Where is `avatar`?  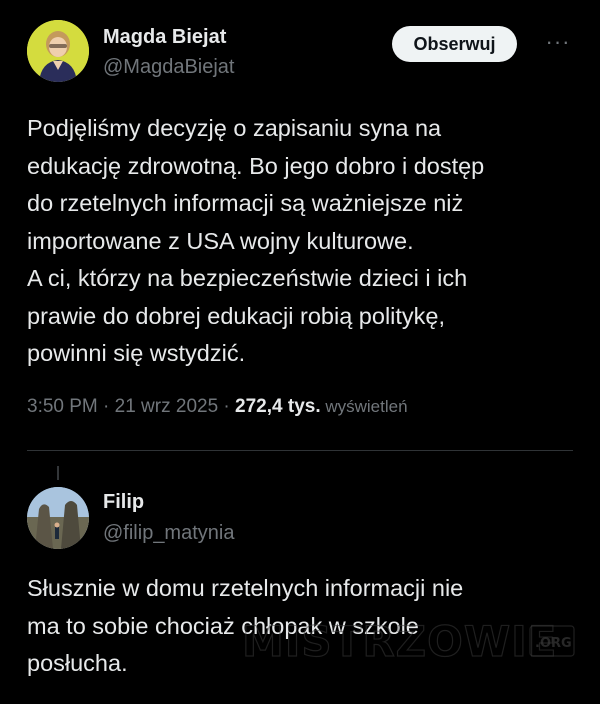
avatar is located at coordinates (58, 51).